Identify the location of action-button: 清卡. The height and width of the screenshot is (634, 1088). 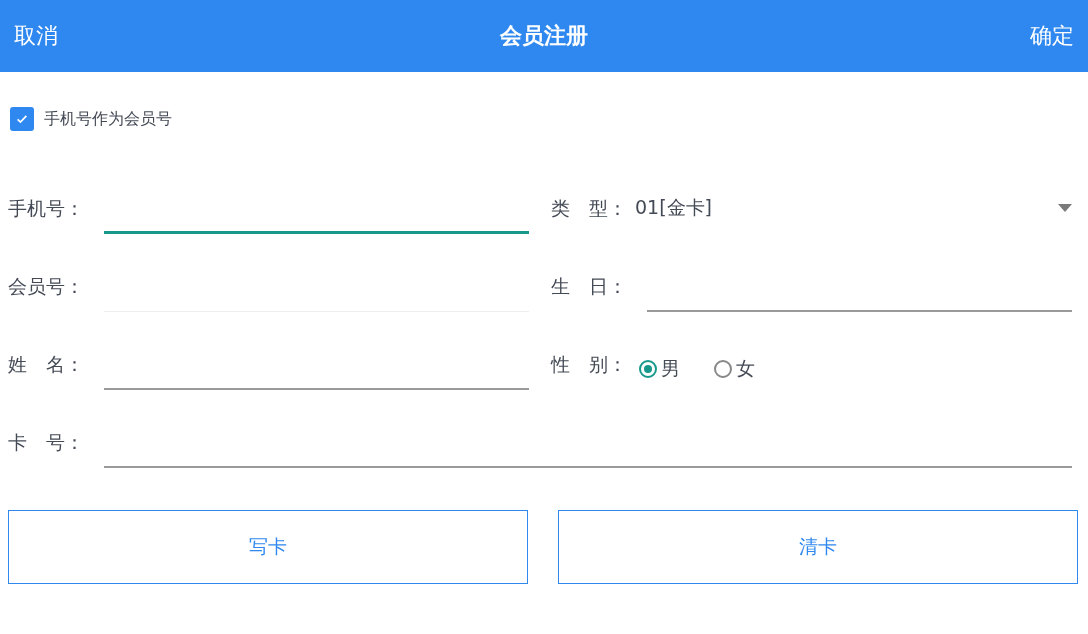
(818, 547).